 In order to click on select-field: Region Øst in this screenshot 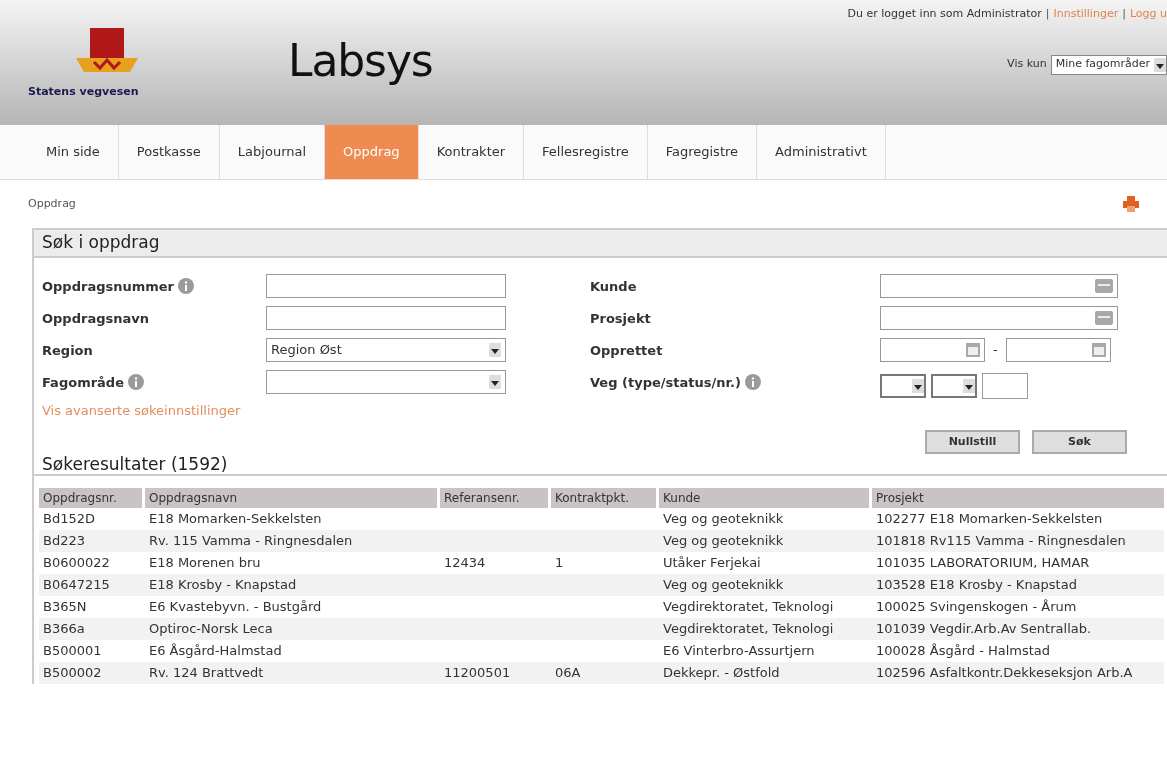, I will do `click(386, 350)`.